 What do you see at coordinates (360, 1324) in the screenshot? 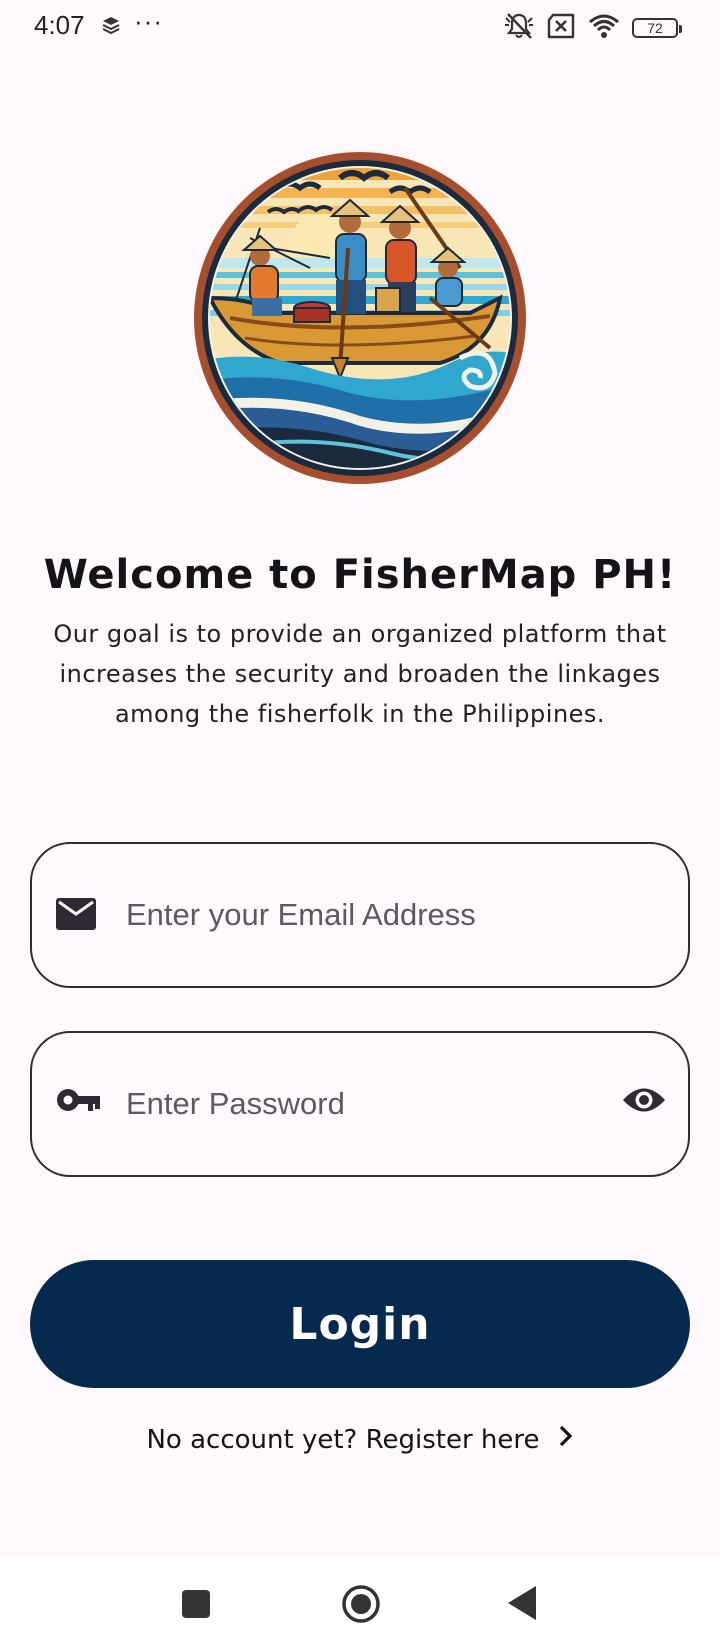
I see `login-button: Login` at bounding box center [360, 1324].